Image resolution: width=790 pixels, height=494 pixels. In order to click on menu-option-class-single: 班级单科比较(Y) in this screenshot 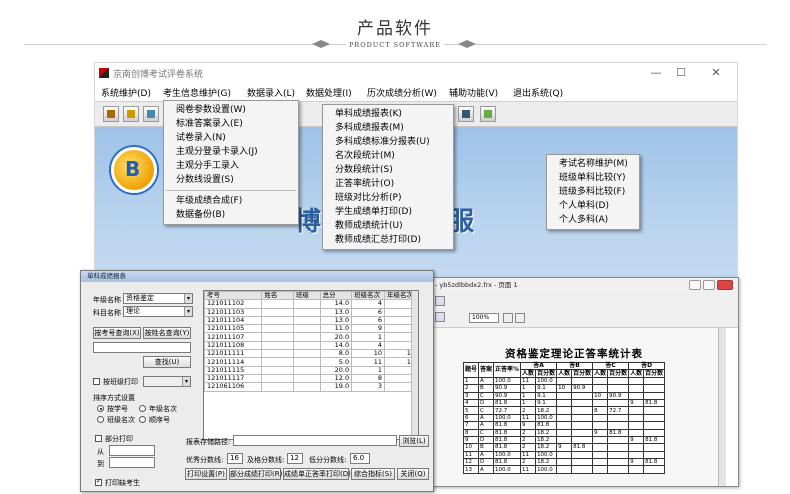, I will do `click(593, 178)`.